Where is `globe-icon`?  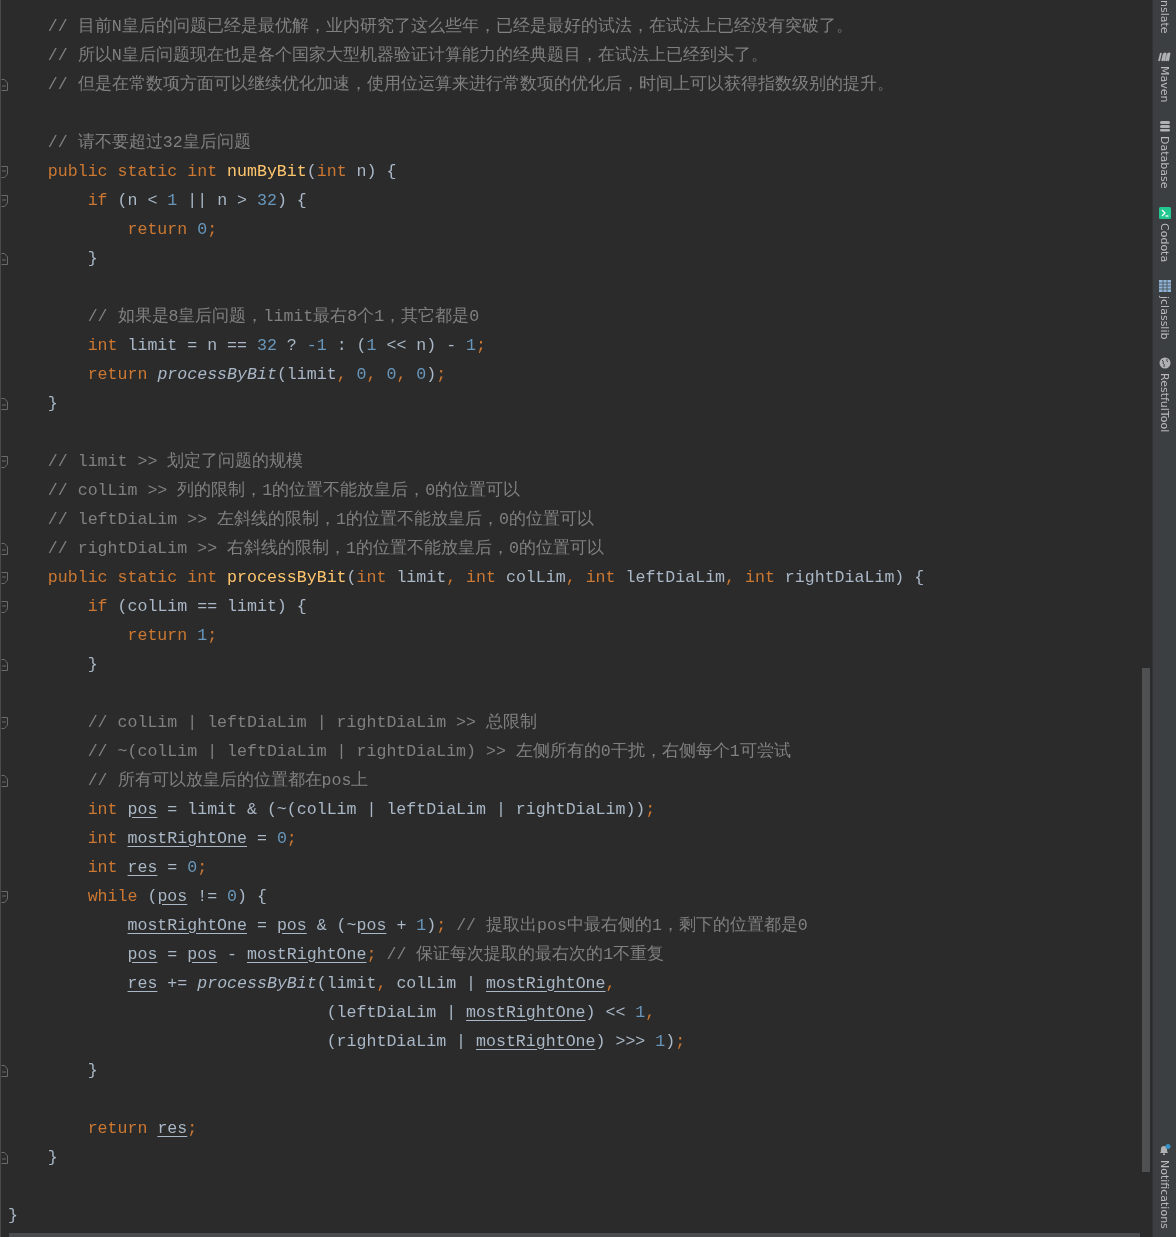 globe-icon is located at coordinates (1164, 363).